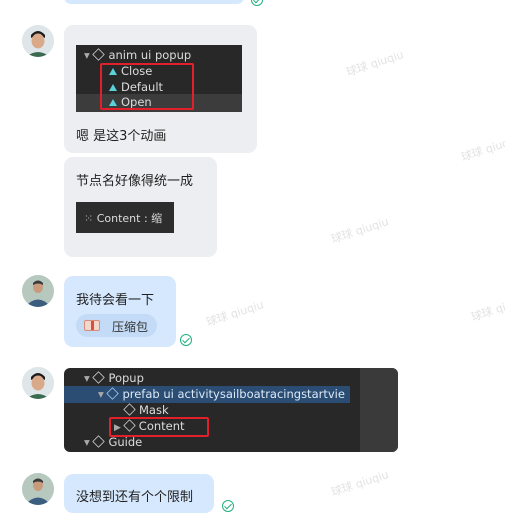  Describe the element at coordinates (154, 410) in the screenshot. I see `hierarchy-row-mask: Mask` at that location.